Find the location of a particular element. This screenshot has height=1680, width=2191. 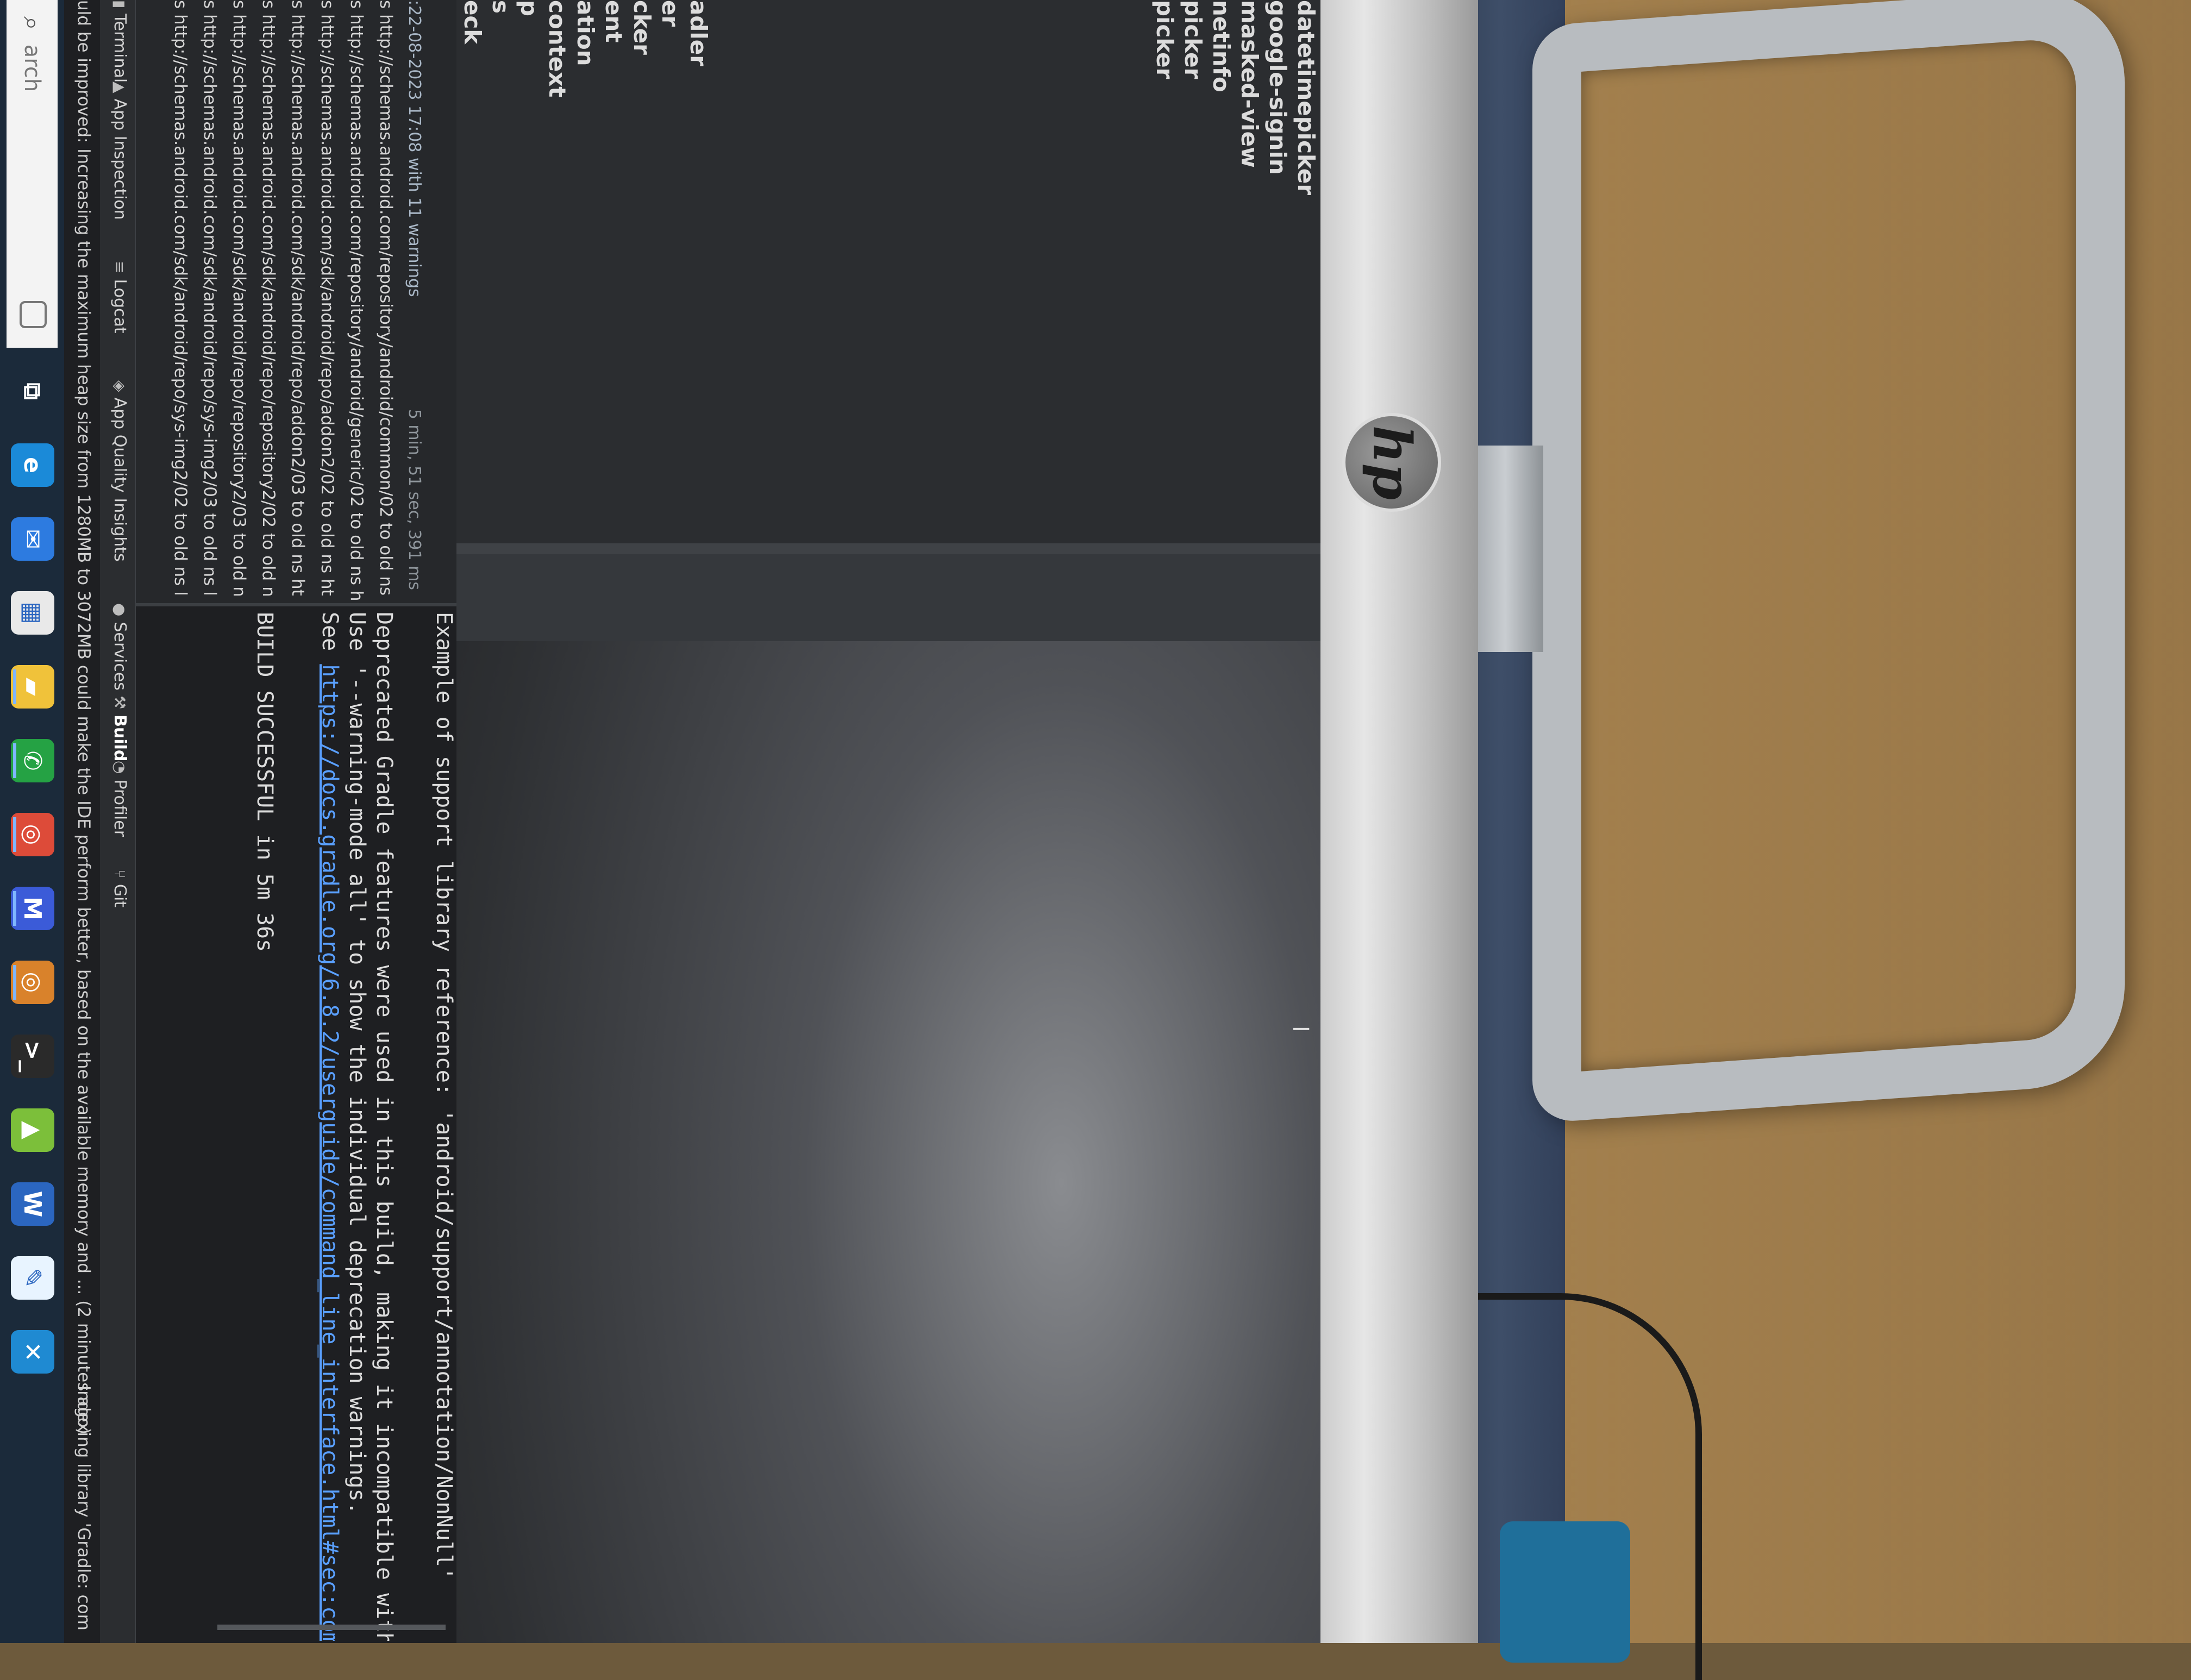

tab-app-quality-insights: ◈ App Quality Insights is located at coordinates (119, 471).